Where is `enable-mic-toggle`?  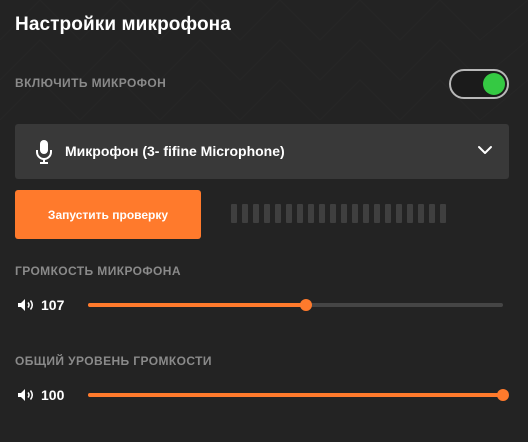 enable-mic-toggle is located at coordinates (479, 84).